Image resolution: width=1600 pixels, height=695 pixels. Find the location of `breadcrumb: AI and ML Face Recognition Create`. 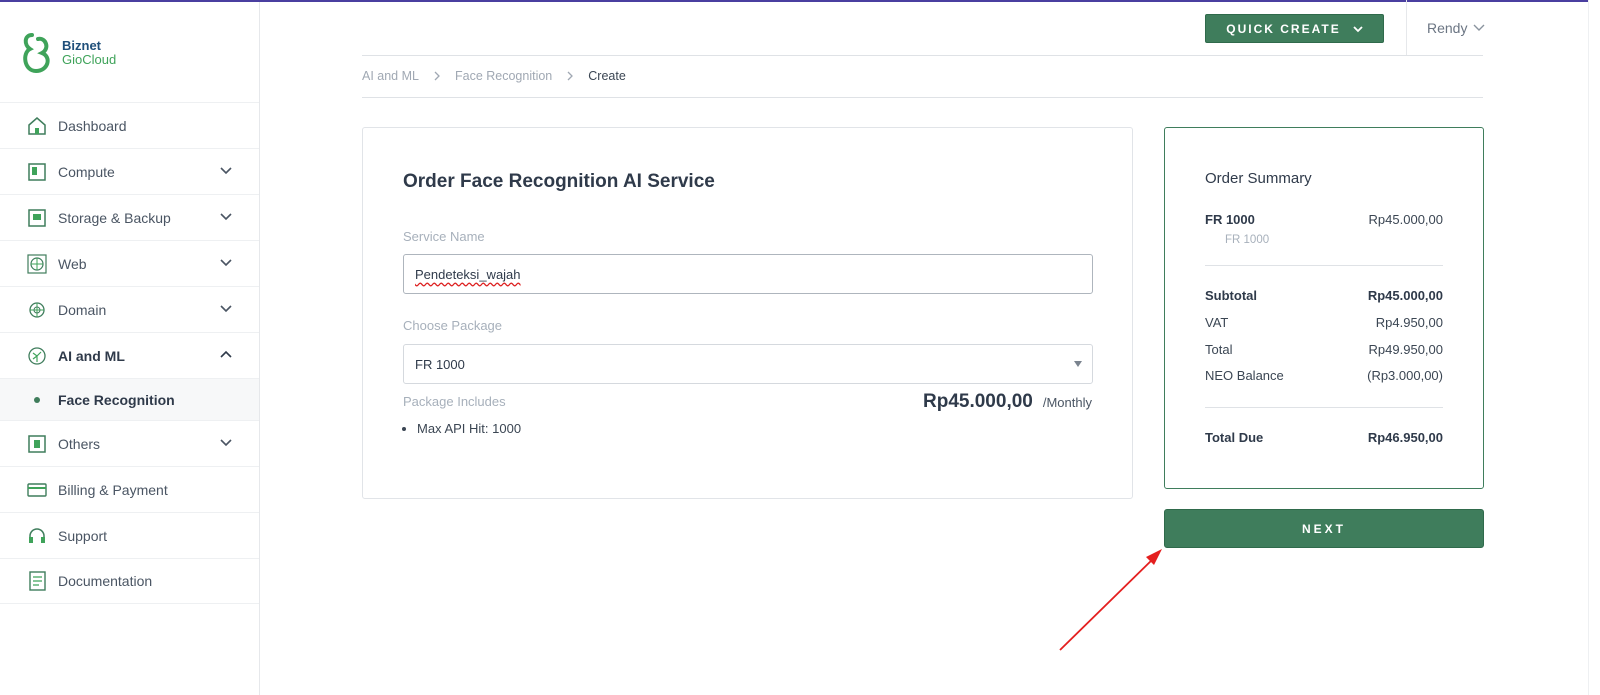

breadcrumb: AI and ML Face Recognition Create is located at coordinates (494, 76).